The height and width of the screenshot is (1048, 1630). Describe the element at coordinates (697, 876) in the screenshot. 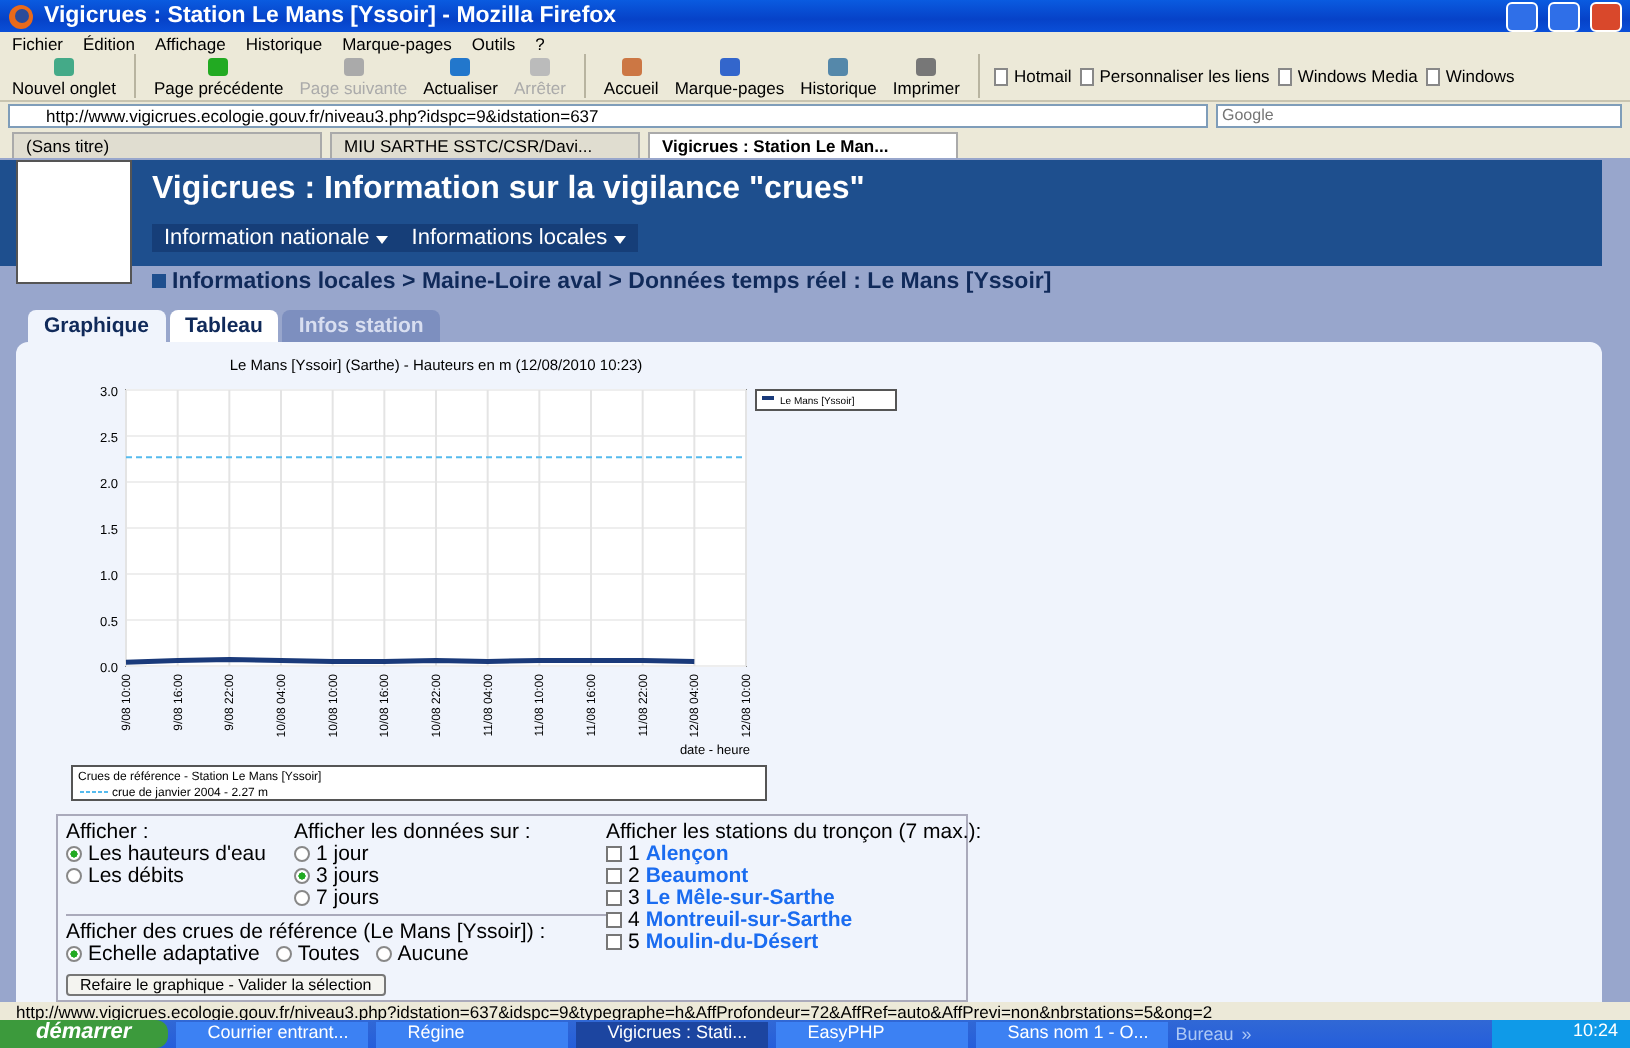

I see `station-link: Beaumont` at that location.